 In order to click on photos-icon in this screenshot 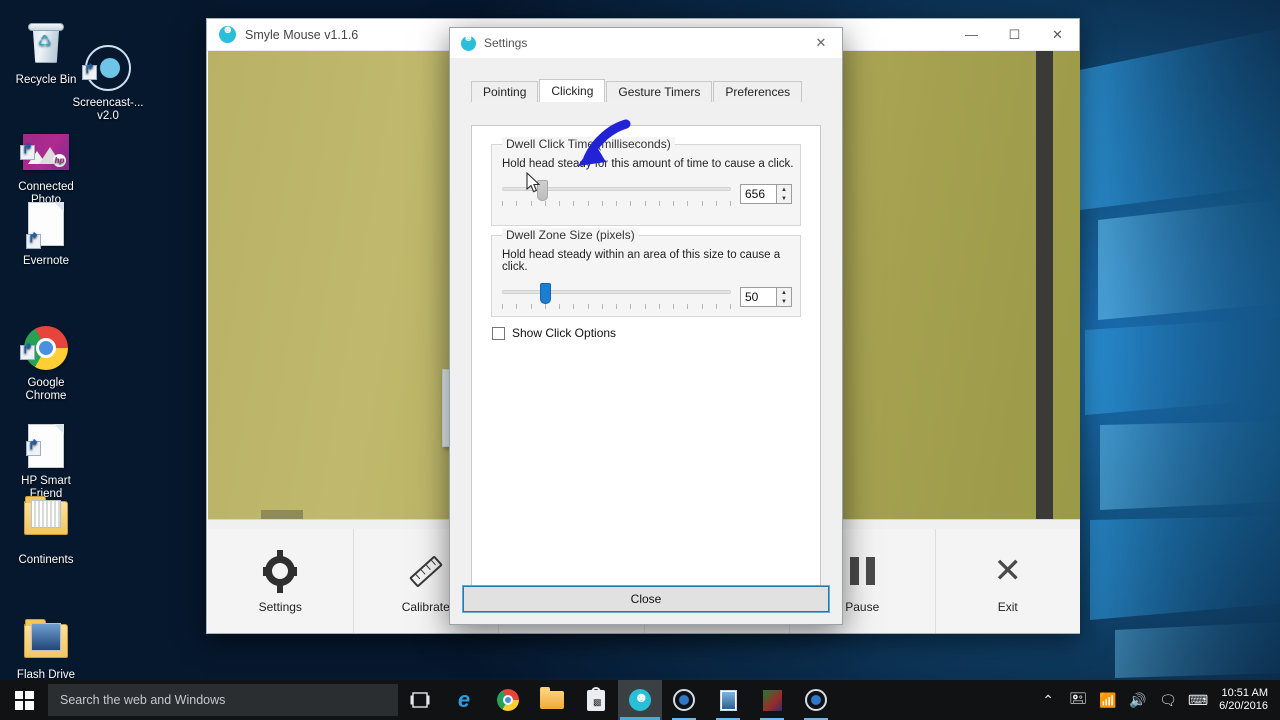, I will do `click(728, 700)`.